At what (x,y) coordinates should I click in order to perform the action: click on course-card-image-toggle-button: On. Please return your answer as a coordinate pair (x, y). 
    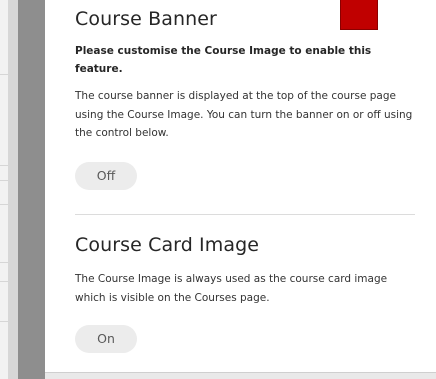
    Looking at the image, I should click on (106, 339).